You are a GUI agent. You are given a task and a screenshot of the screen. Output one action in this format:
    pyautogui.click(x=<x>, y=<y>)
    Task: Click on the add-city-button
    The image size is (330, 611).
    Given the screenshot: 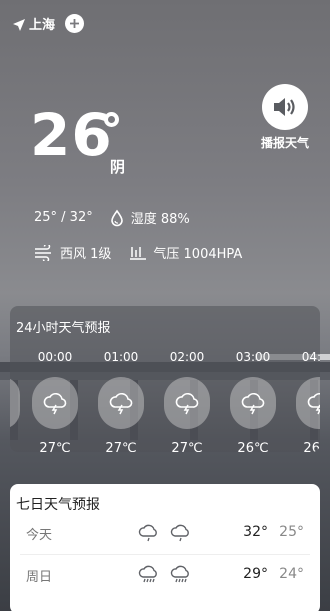 What is the action you would take?
    pyautogui.click(x=75, y=23)
    